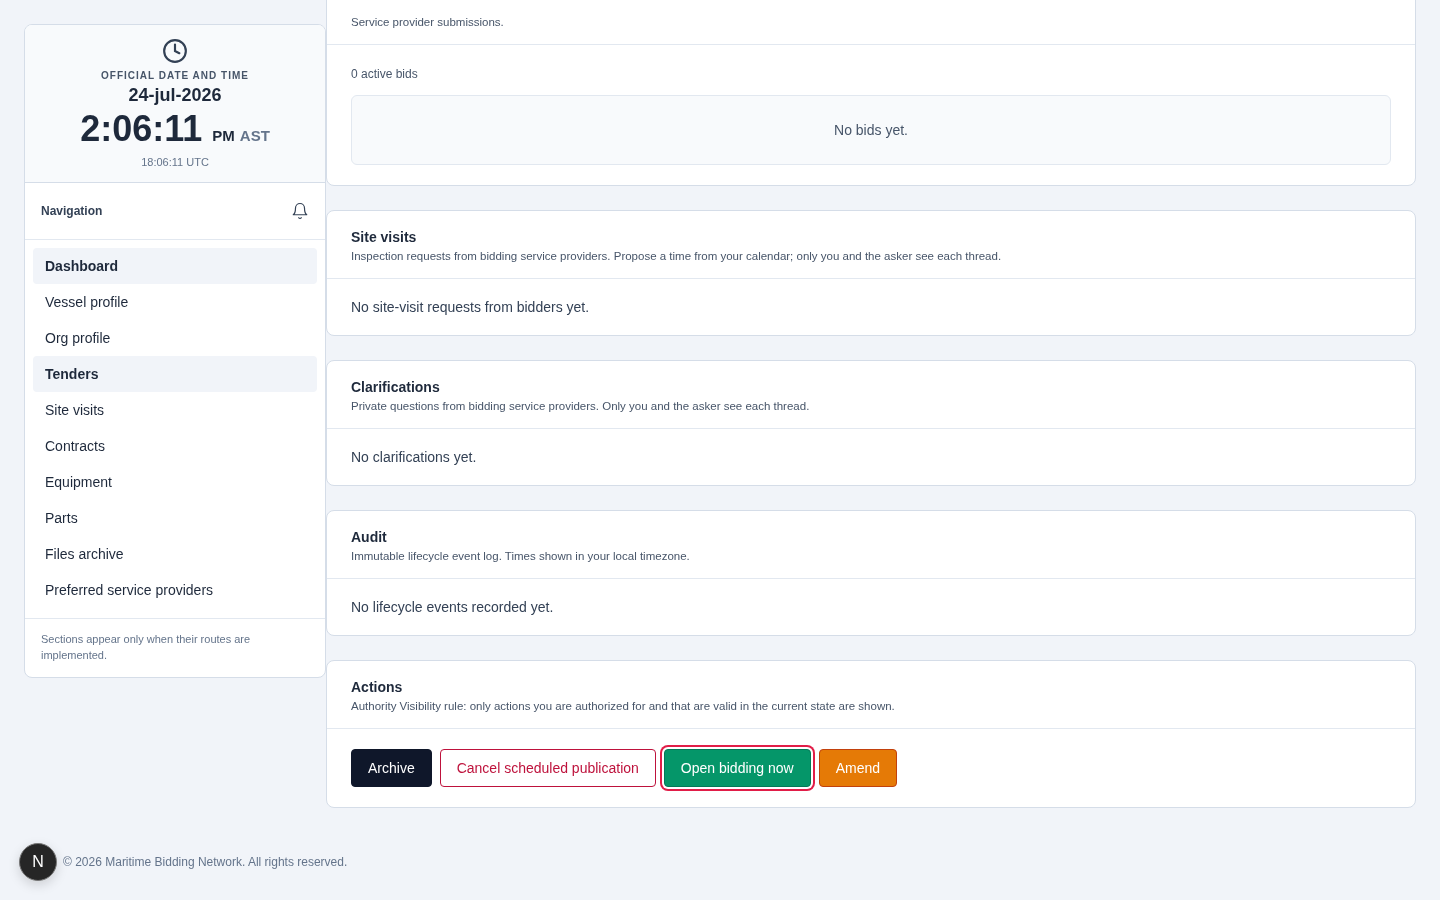 The image size is (1440, 900). I want to click on nav-item: Preferred service providers, so click(175, 590).